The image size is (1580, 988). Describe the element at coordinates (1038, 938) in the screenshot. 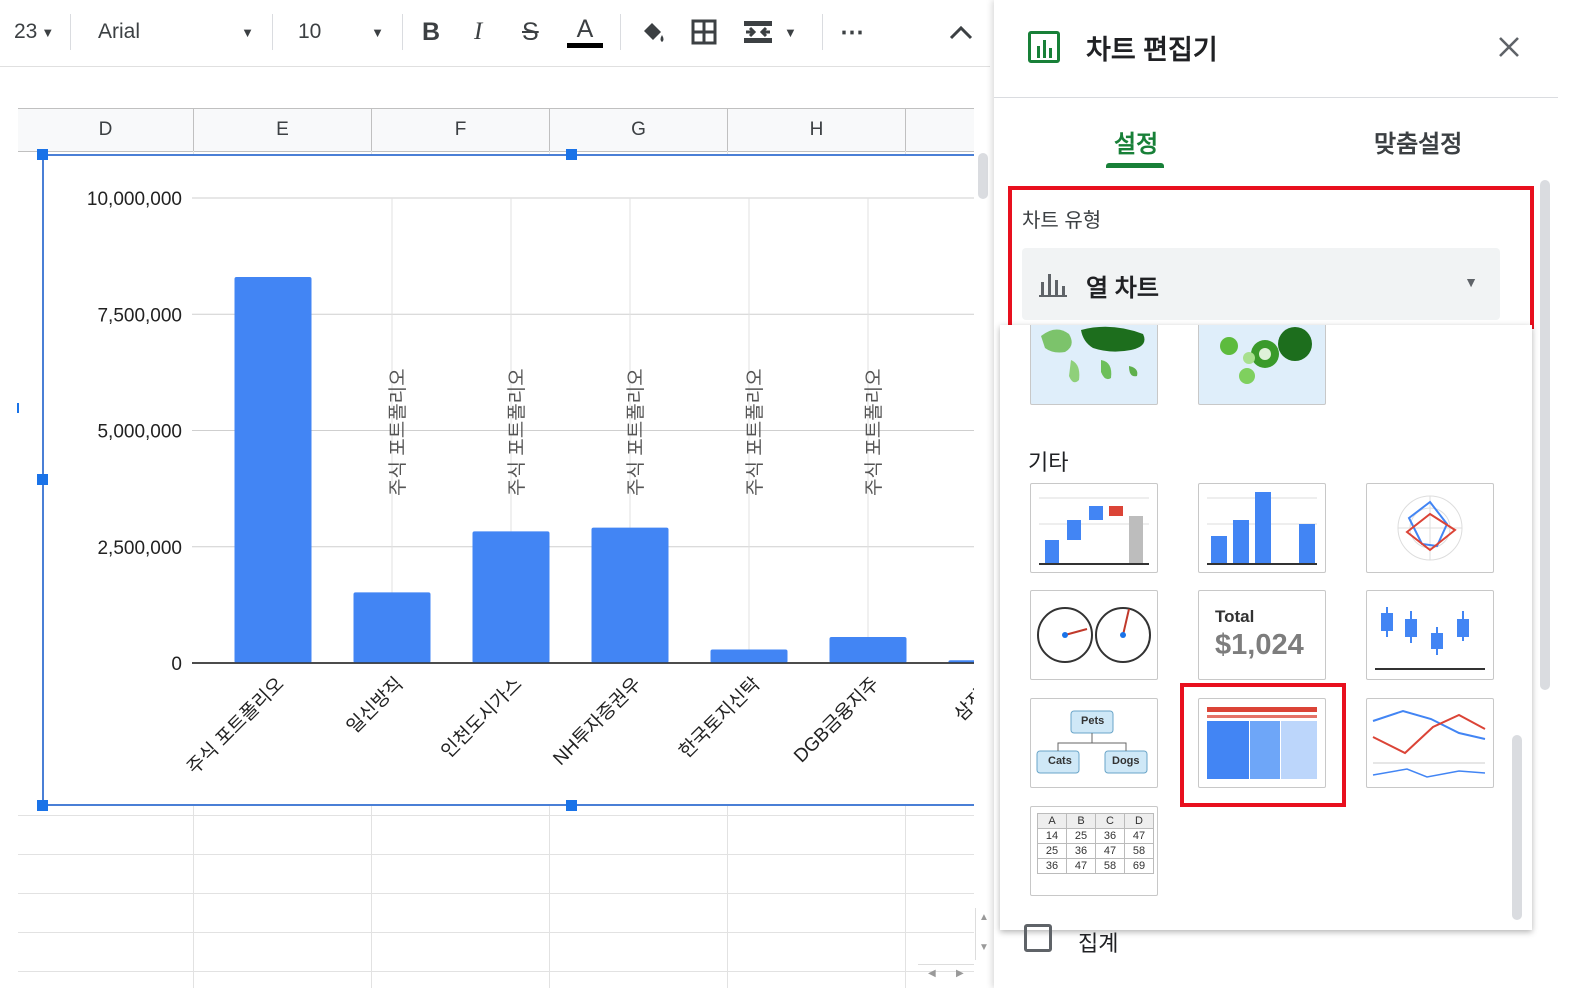

I see `aggregate-checkbox` at that location.